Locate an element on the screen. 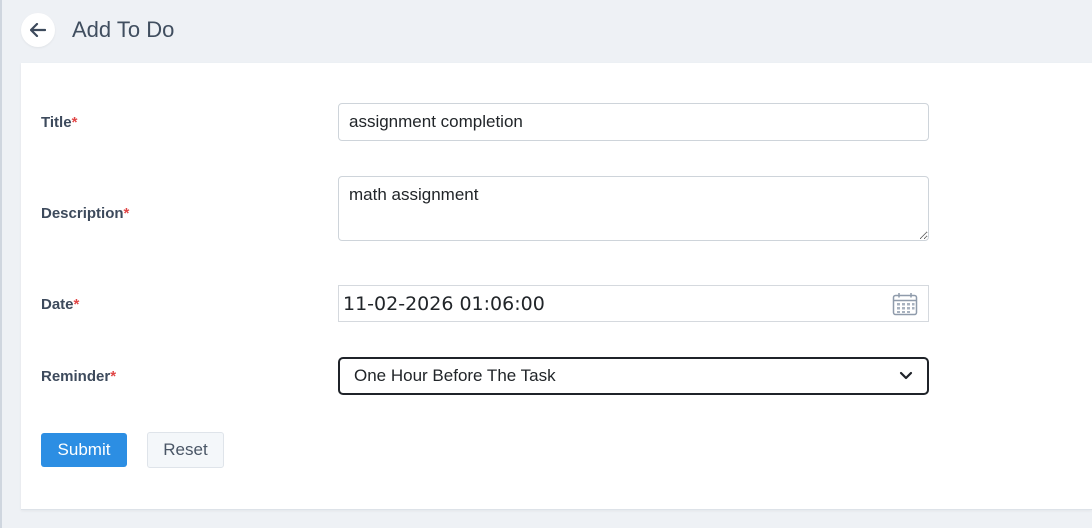 This screenshot has height=528, width=1092. date-value: 11-02-2026 01:06:00 is located at coordinates (444, 303).